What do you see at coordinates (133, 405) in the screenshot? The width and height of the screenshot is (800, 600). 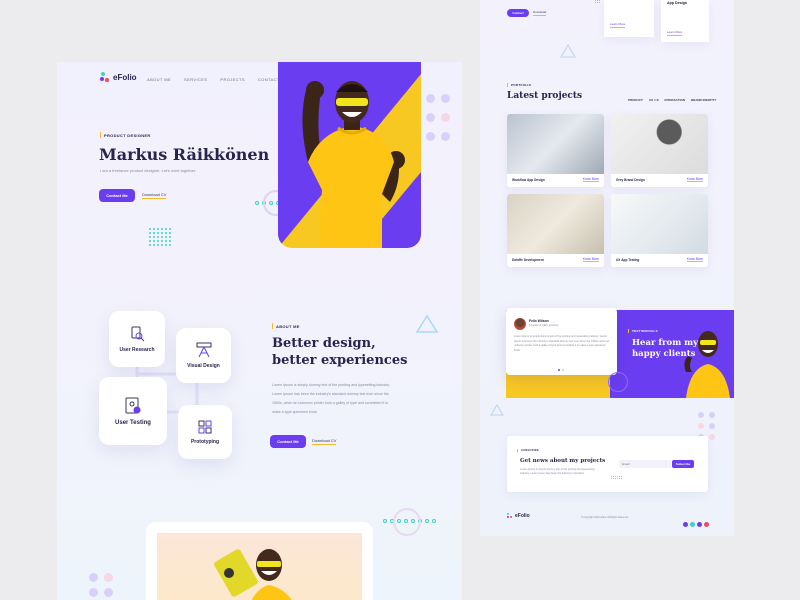 I see `user-testing-icon` at bounding box center [133, 405].